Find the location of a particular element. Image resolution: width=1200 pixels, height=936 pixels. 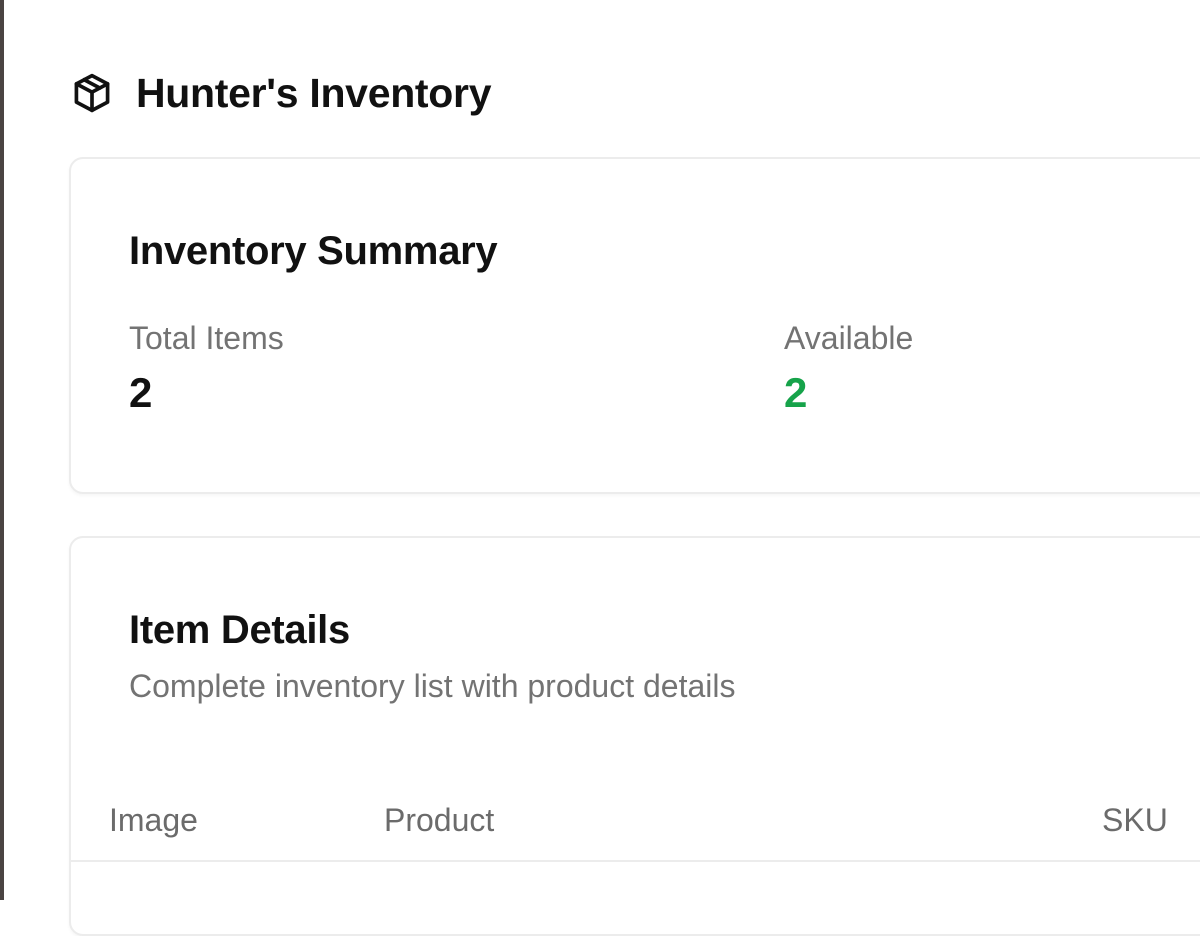

package-icon is located at coordinates (92, 93).